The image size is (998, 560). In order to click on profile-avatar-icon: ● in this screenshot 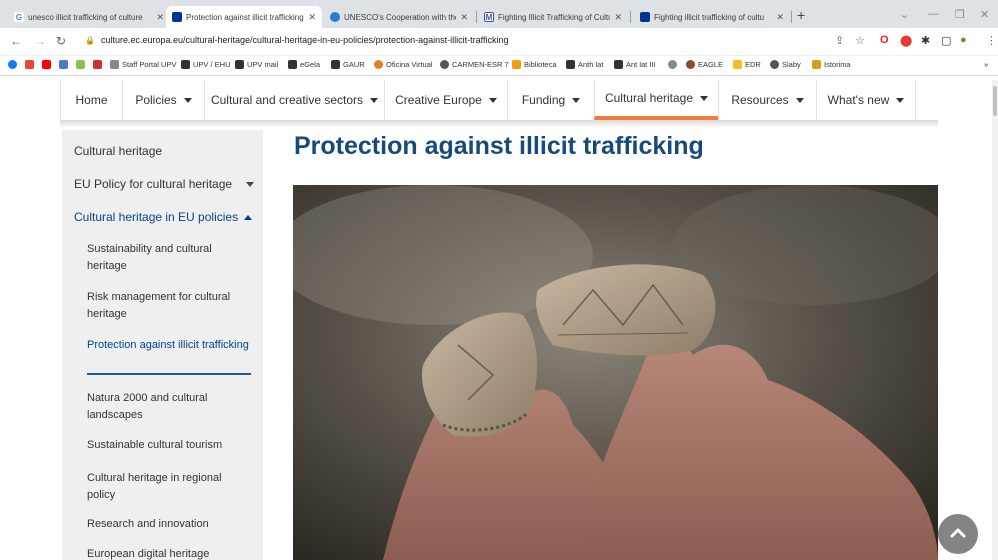, I will do `click(963, 40)`.